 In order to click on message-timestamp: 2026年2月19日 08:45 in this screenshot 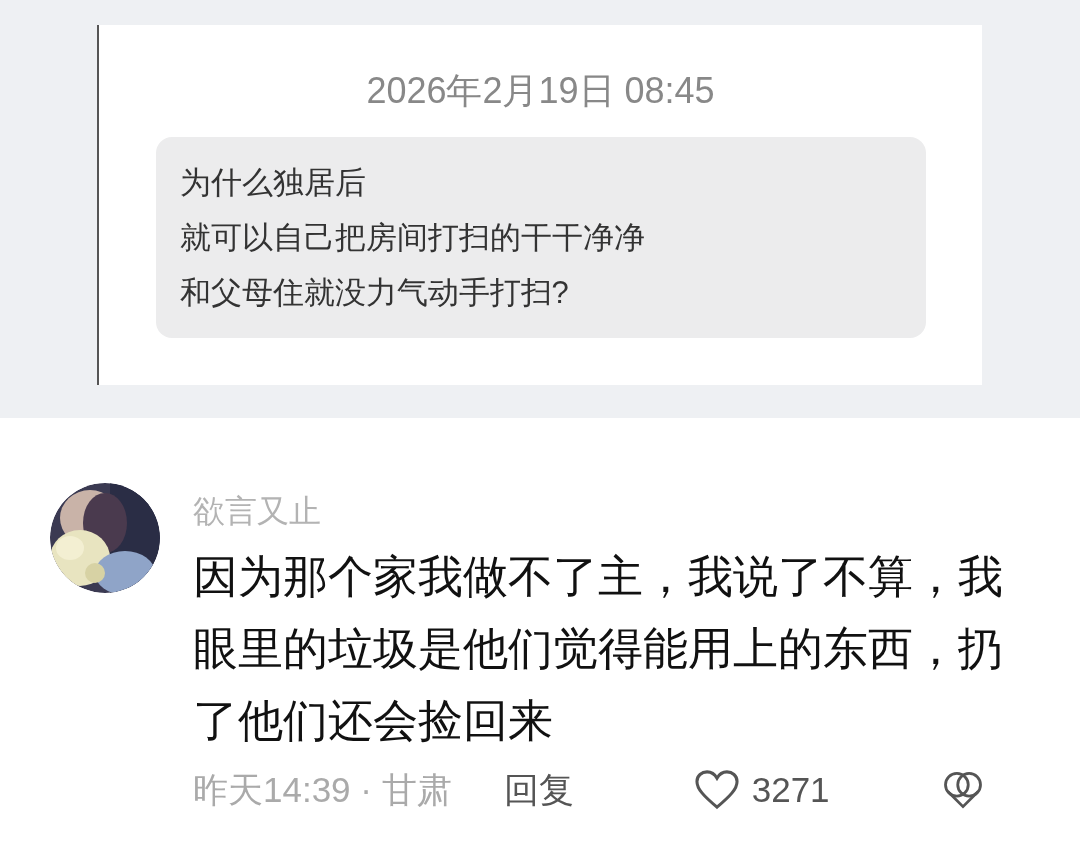, I will do `click(540, 91)`.